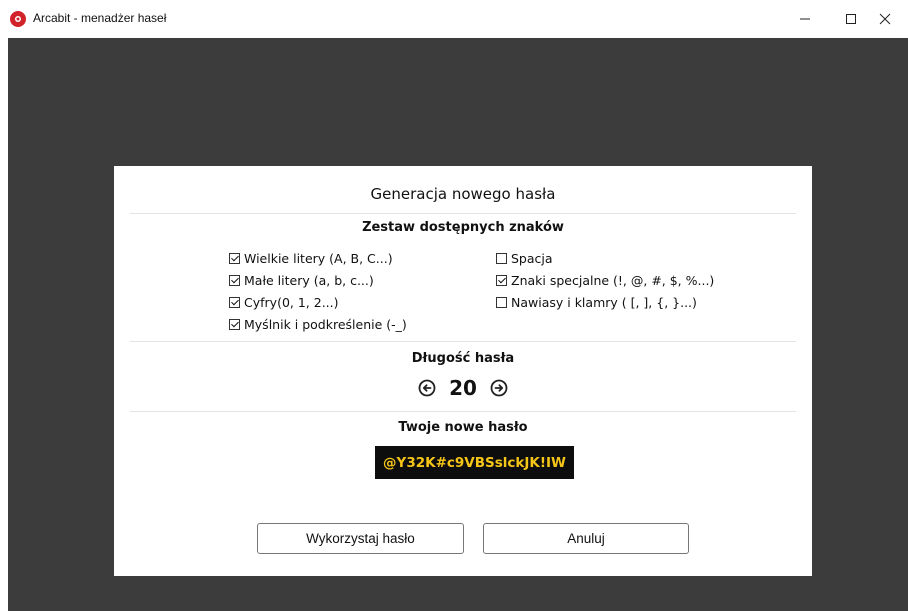 This screenshot has height=611, width=908. What do you see at coordinates (234, 302) in the screenshot?
I see `checkbox-digits` at bounding box center [234, 302].